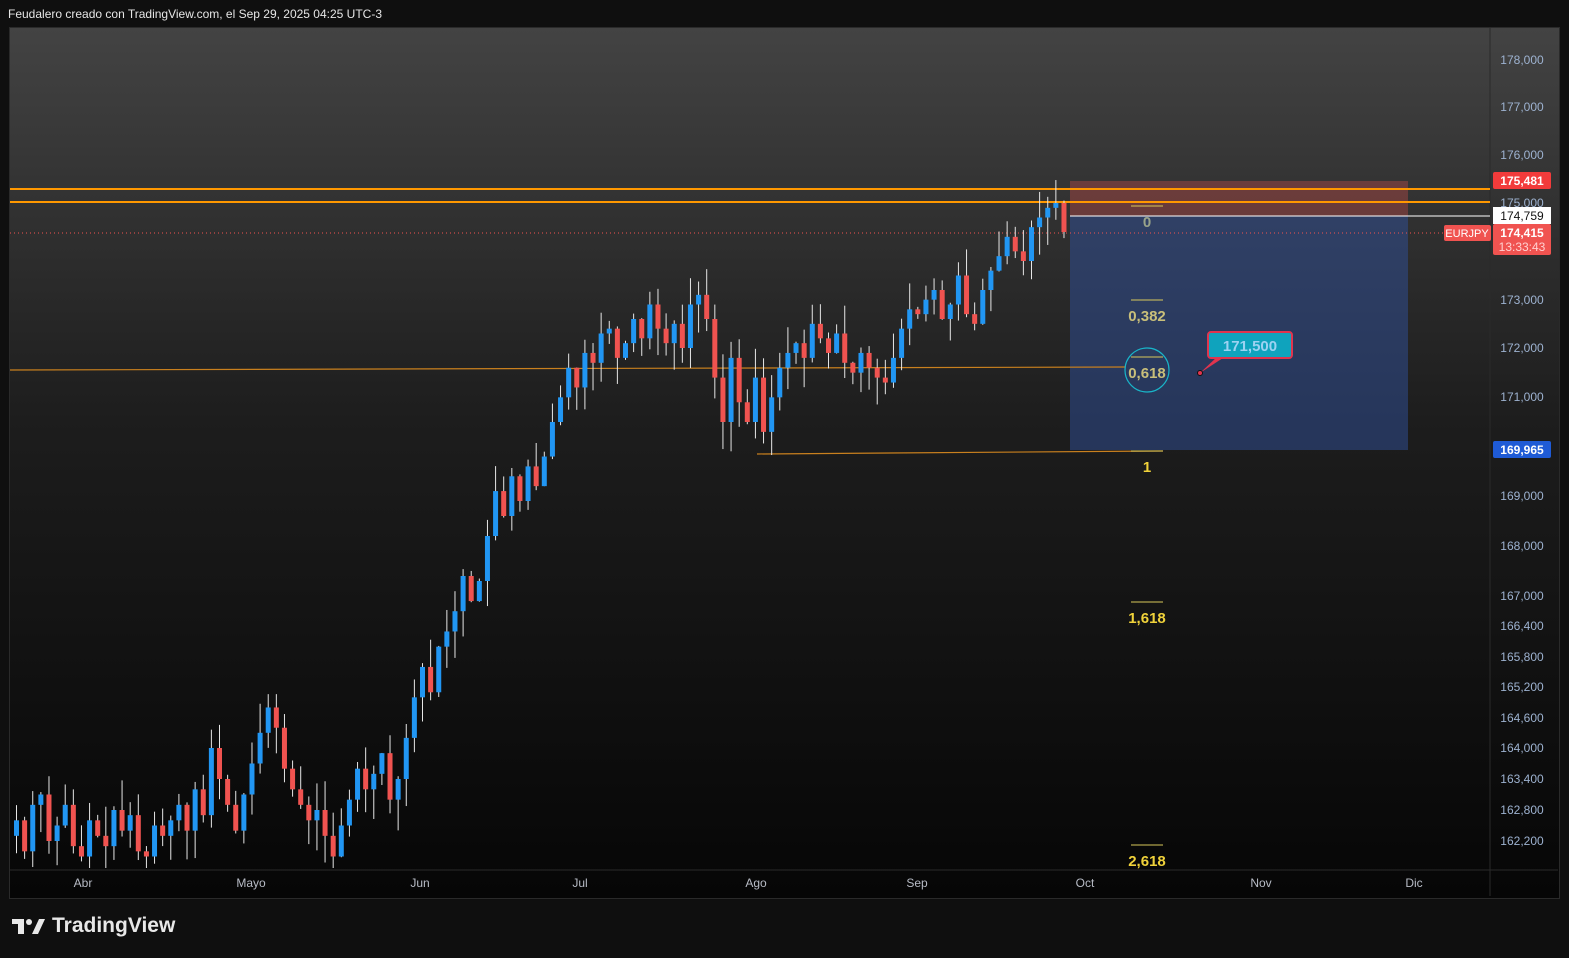 The height and width of the screenshot is (958, 1569). Describe the element at coordinates (960, 452) in the screenshot. I see `swing-low-line` at that location.